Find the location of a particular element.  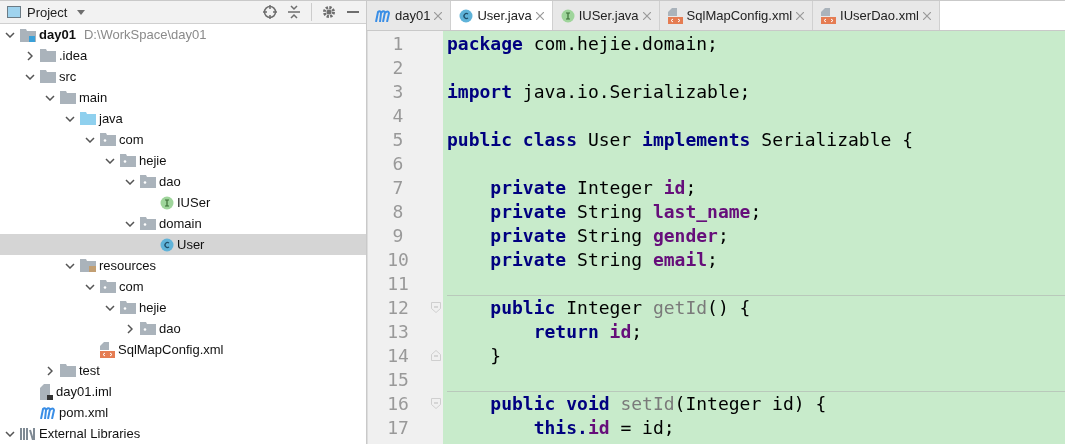

tree-item-label: java is located at coordinates (111, 118).